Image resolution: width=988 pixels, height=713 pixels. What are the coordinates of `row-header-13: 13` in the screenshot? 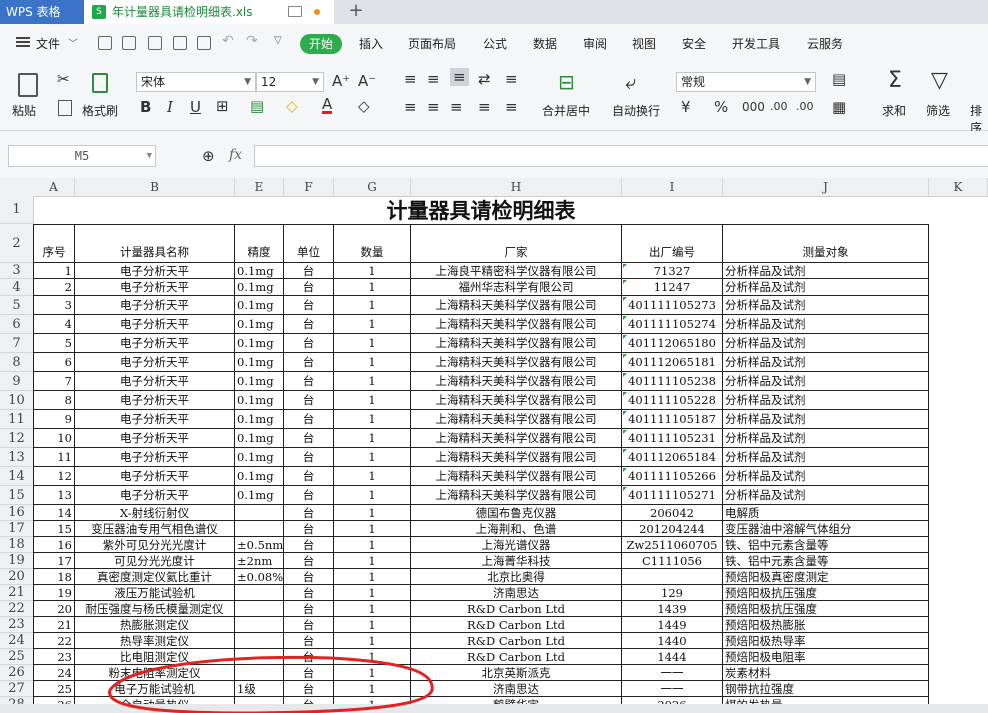 It's located at (16, 457).